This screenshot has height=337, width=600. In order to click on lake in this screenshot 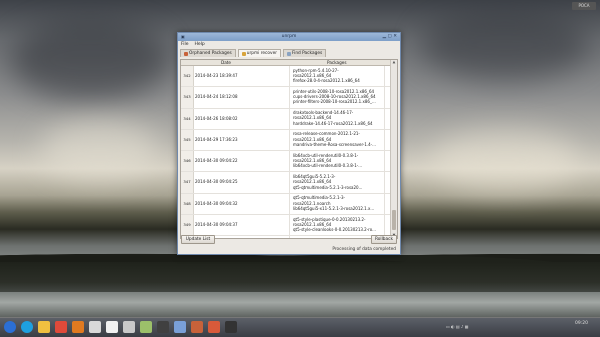, I will do `click(300, 305)`.